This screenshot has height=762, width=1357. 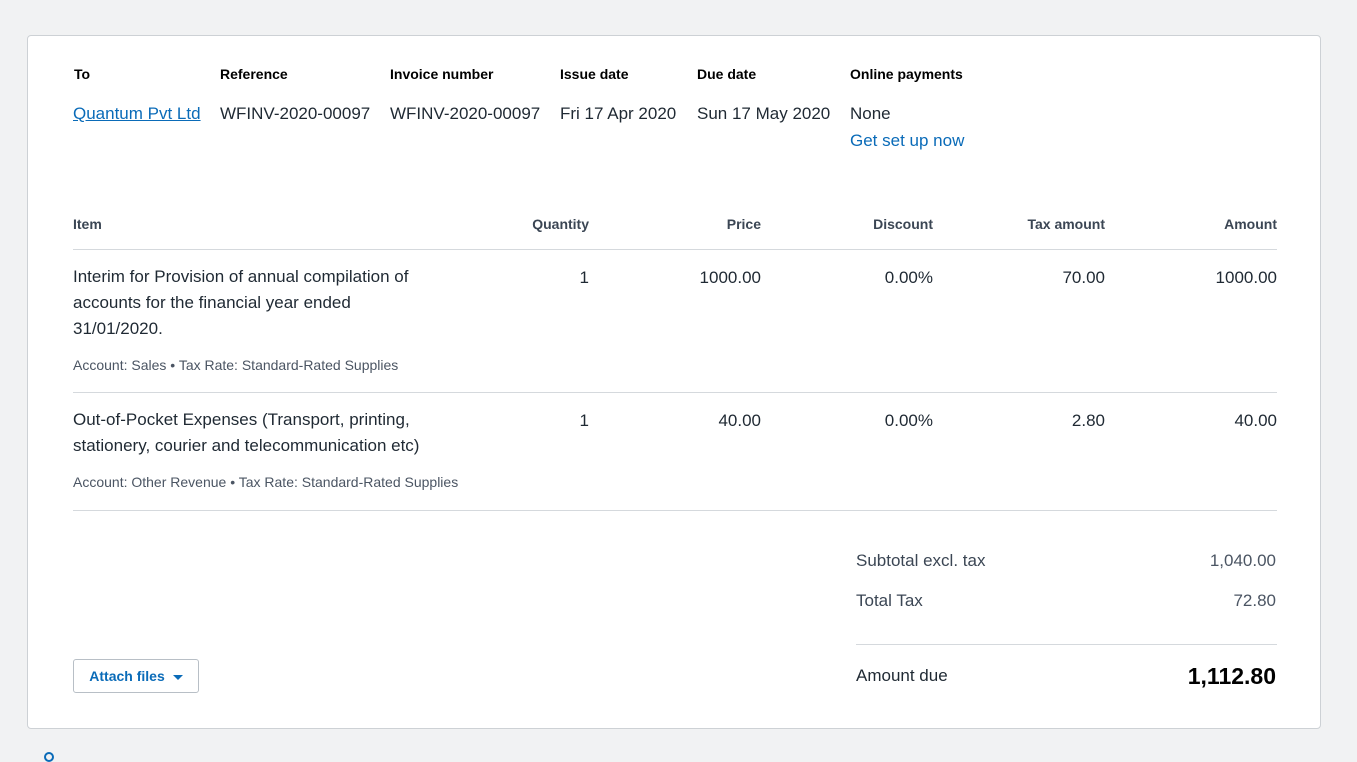 I want to click on line-item-amount: 40.00, so click(x=1255, y=420).